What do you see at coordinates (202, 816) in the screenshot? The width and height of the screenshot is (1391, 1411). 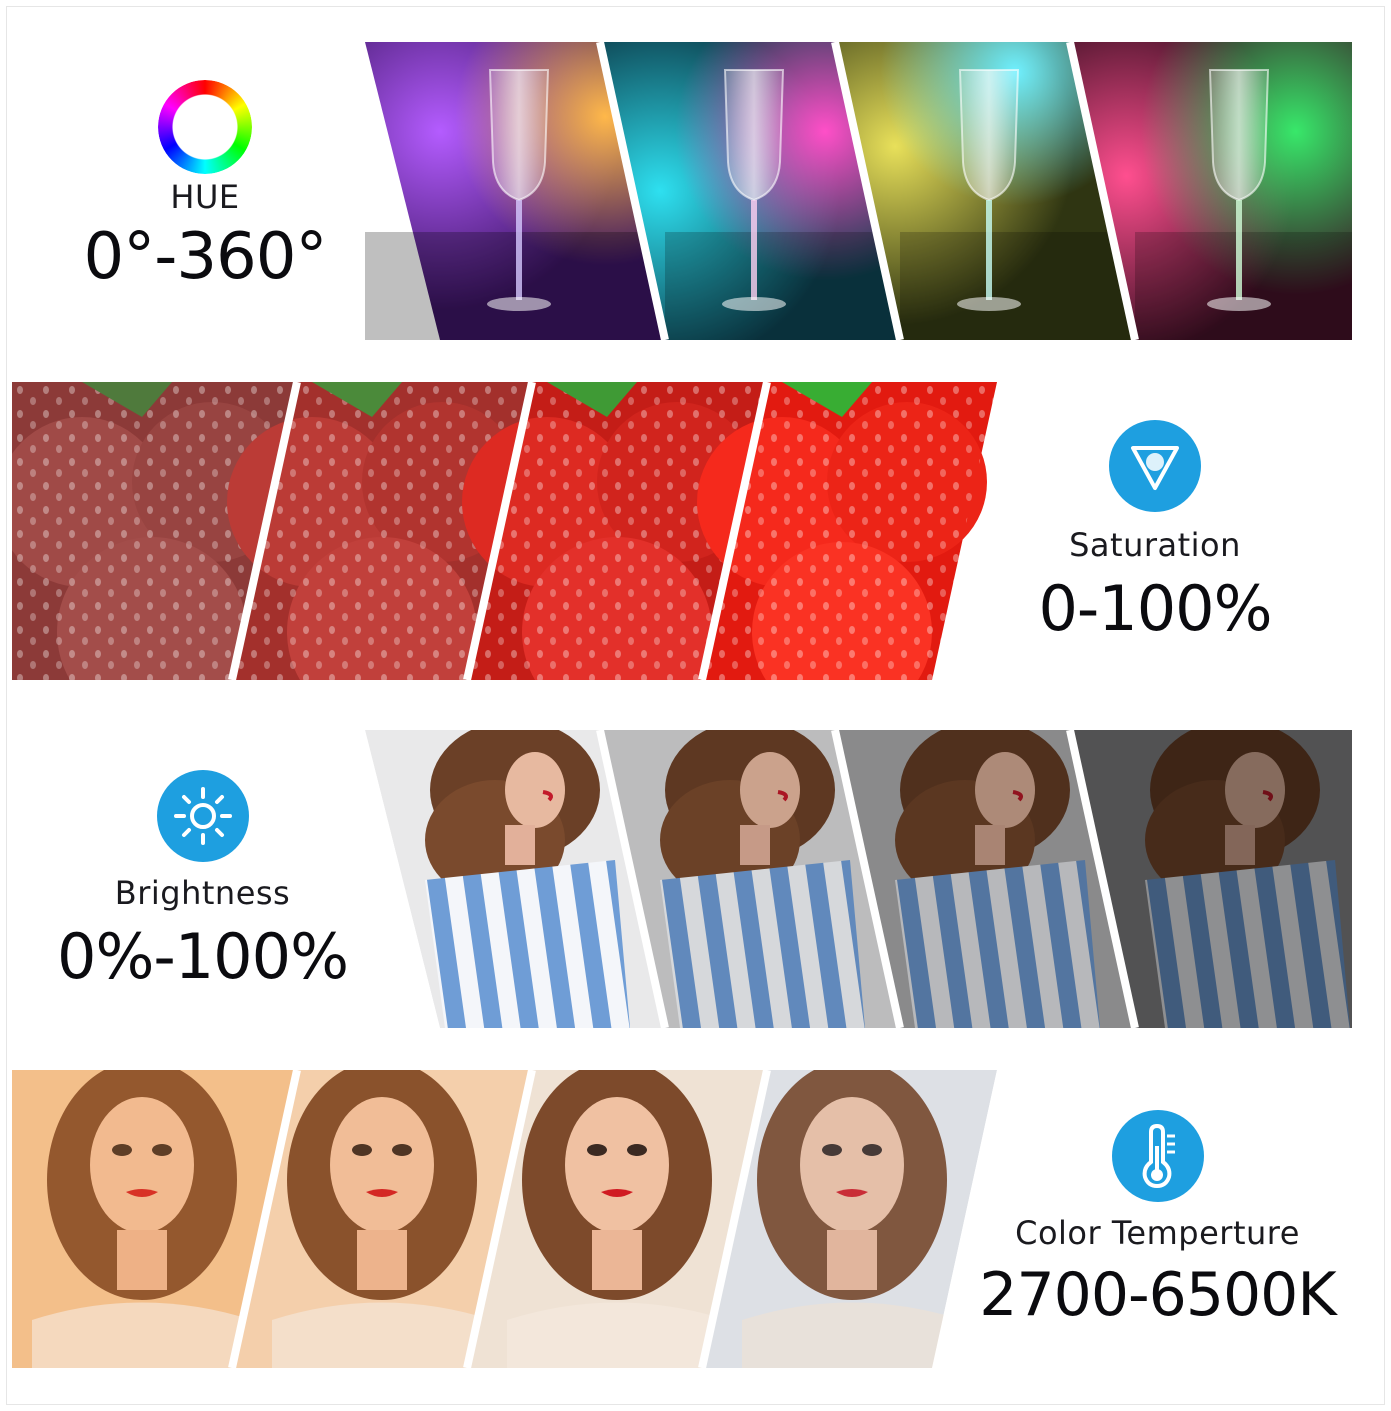 I see `sun-icon` at bounding box center [202, 816].